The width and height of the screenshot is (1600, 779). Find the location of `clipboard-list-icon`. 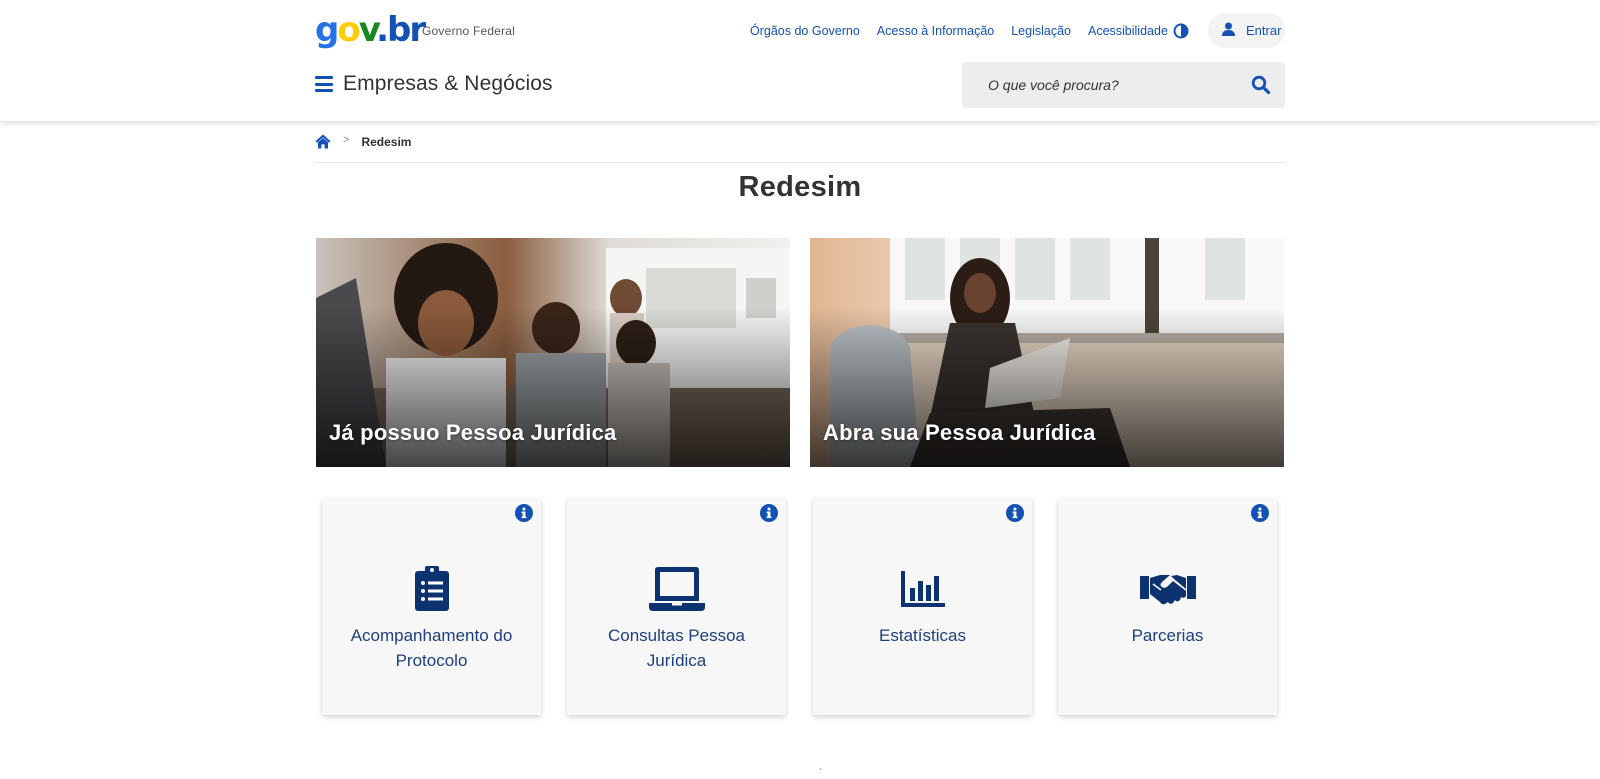

clipboard-list-icon is located at coordinates (432, 589).